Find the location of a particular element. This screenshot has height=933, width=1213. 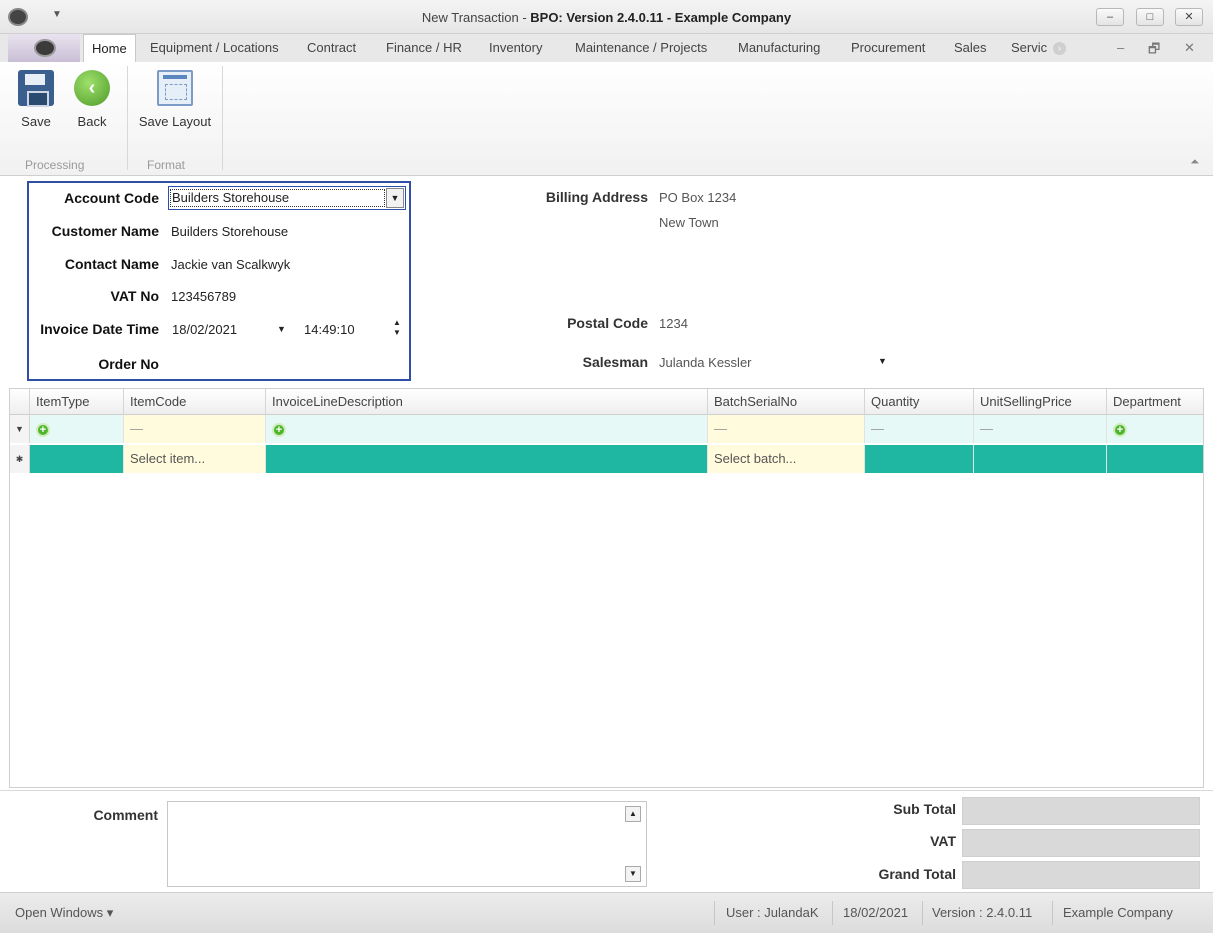

salesman-label: Salesman is located at coordinates (615, 362).